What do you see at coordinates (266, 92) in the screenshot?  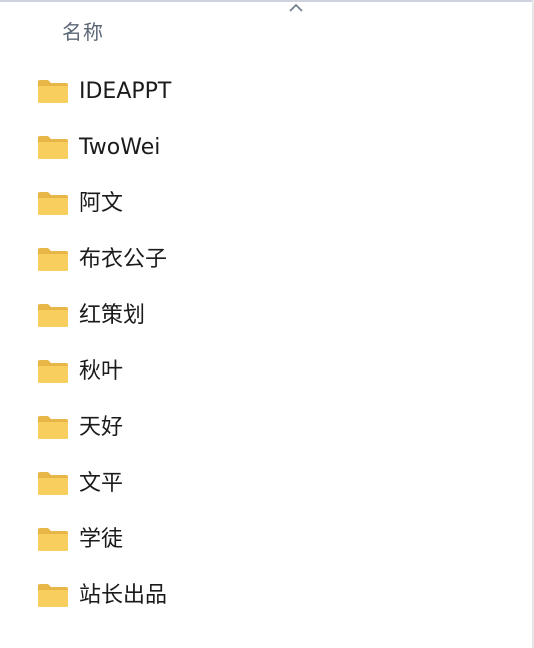 I see `folder-row: IDEAPPT` at bounding box center [266, 92].